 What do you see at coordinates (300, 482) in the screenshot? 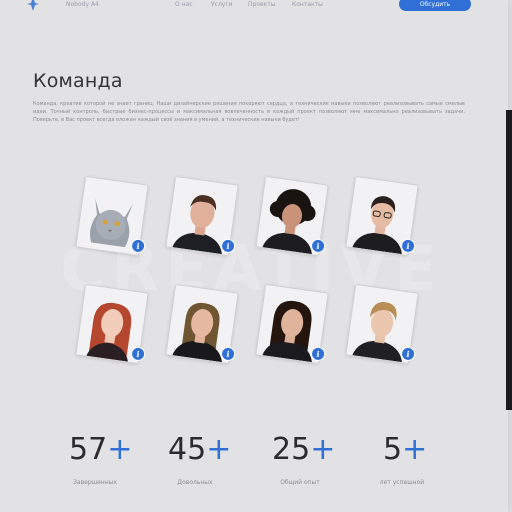
I see `stat-label-experience: Общий опыт` at bounding box center [300, 482].